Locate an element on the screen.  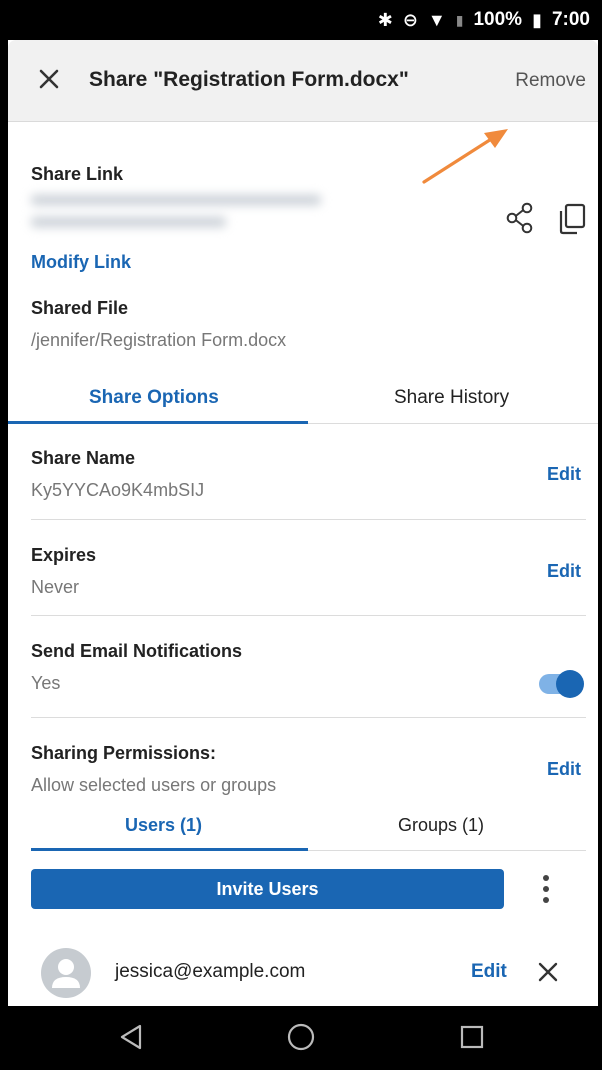
user-edit-button: Edit is located at coordinates (489, 972).